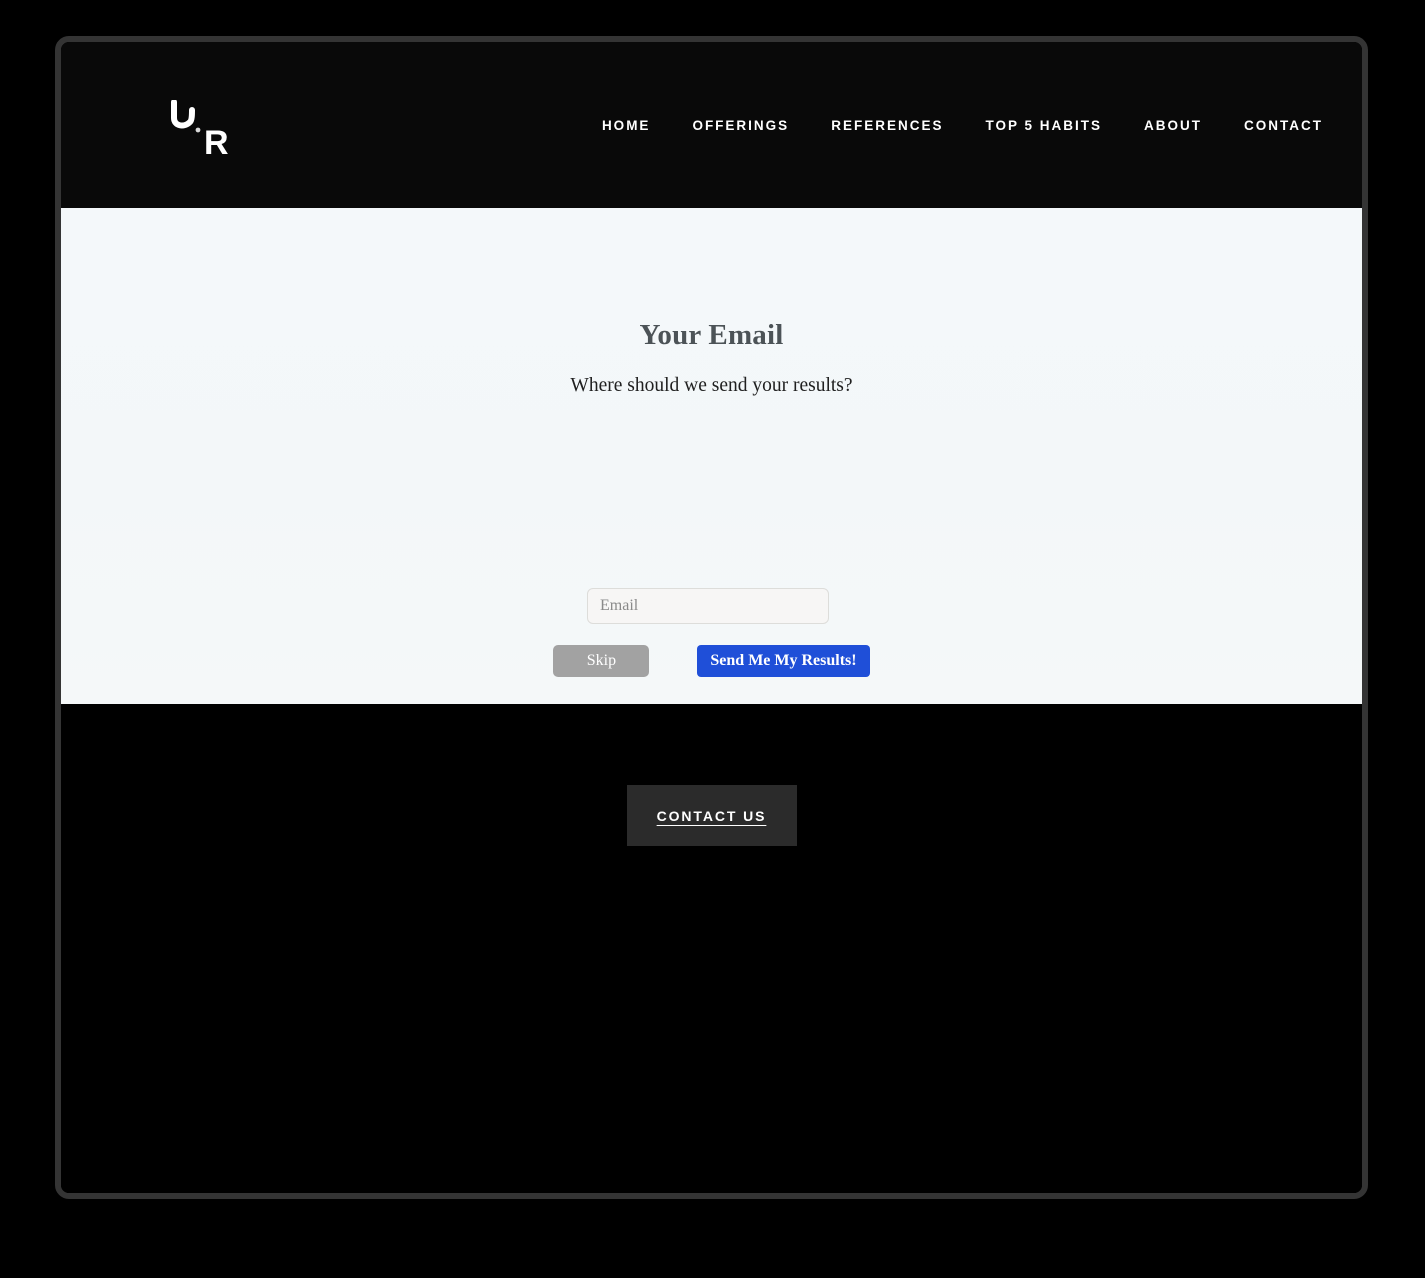 The height and width of the screenshot is (1278, 1425). I want to click on nav-link-about: ABOUT, so click(1173, 125).